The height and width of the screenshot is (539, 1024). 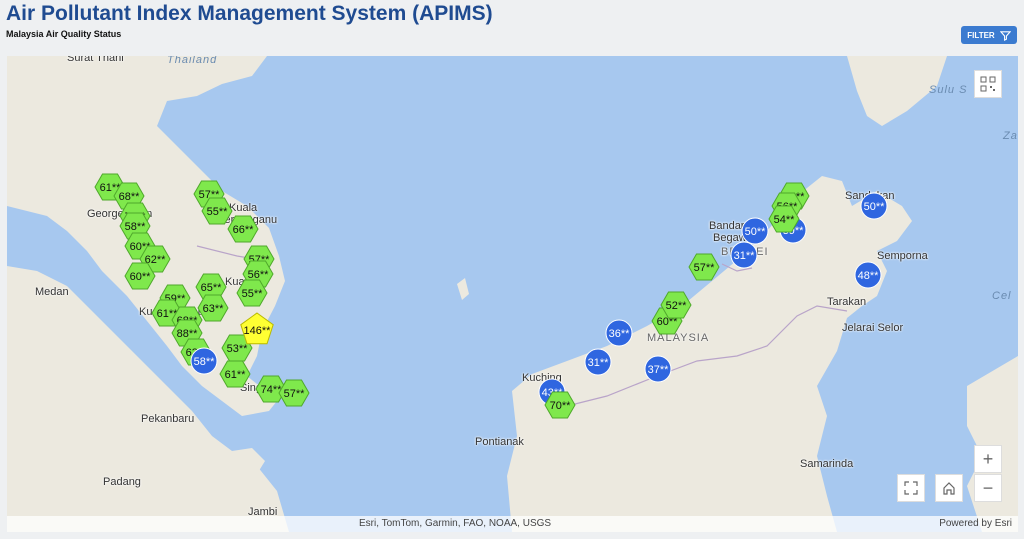 What do you see at coordinates (130, 197) in the screenshot?
I see `station-label: 68**` at bounding box center [130, 197].